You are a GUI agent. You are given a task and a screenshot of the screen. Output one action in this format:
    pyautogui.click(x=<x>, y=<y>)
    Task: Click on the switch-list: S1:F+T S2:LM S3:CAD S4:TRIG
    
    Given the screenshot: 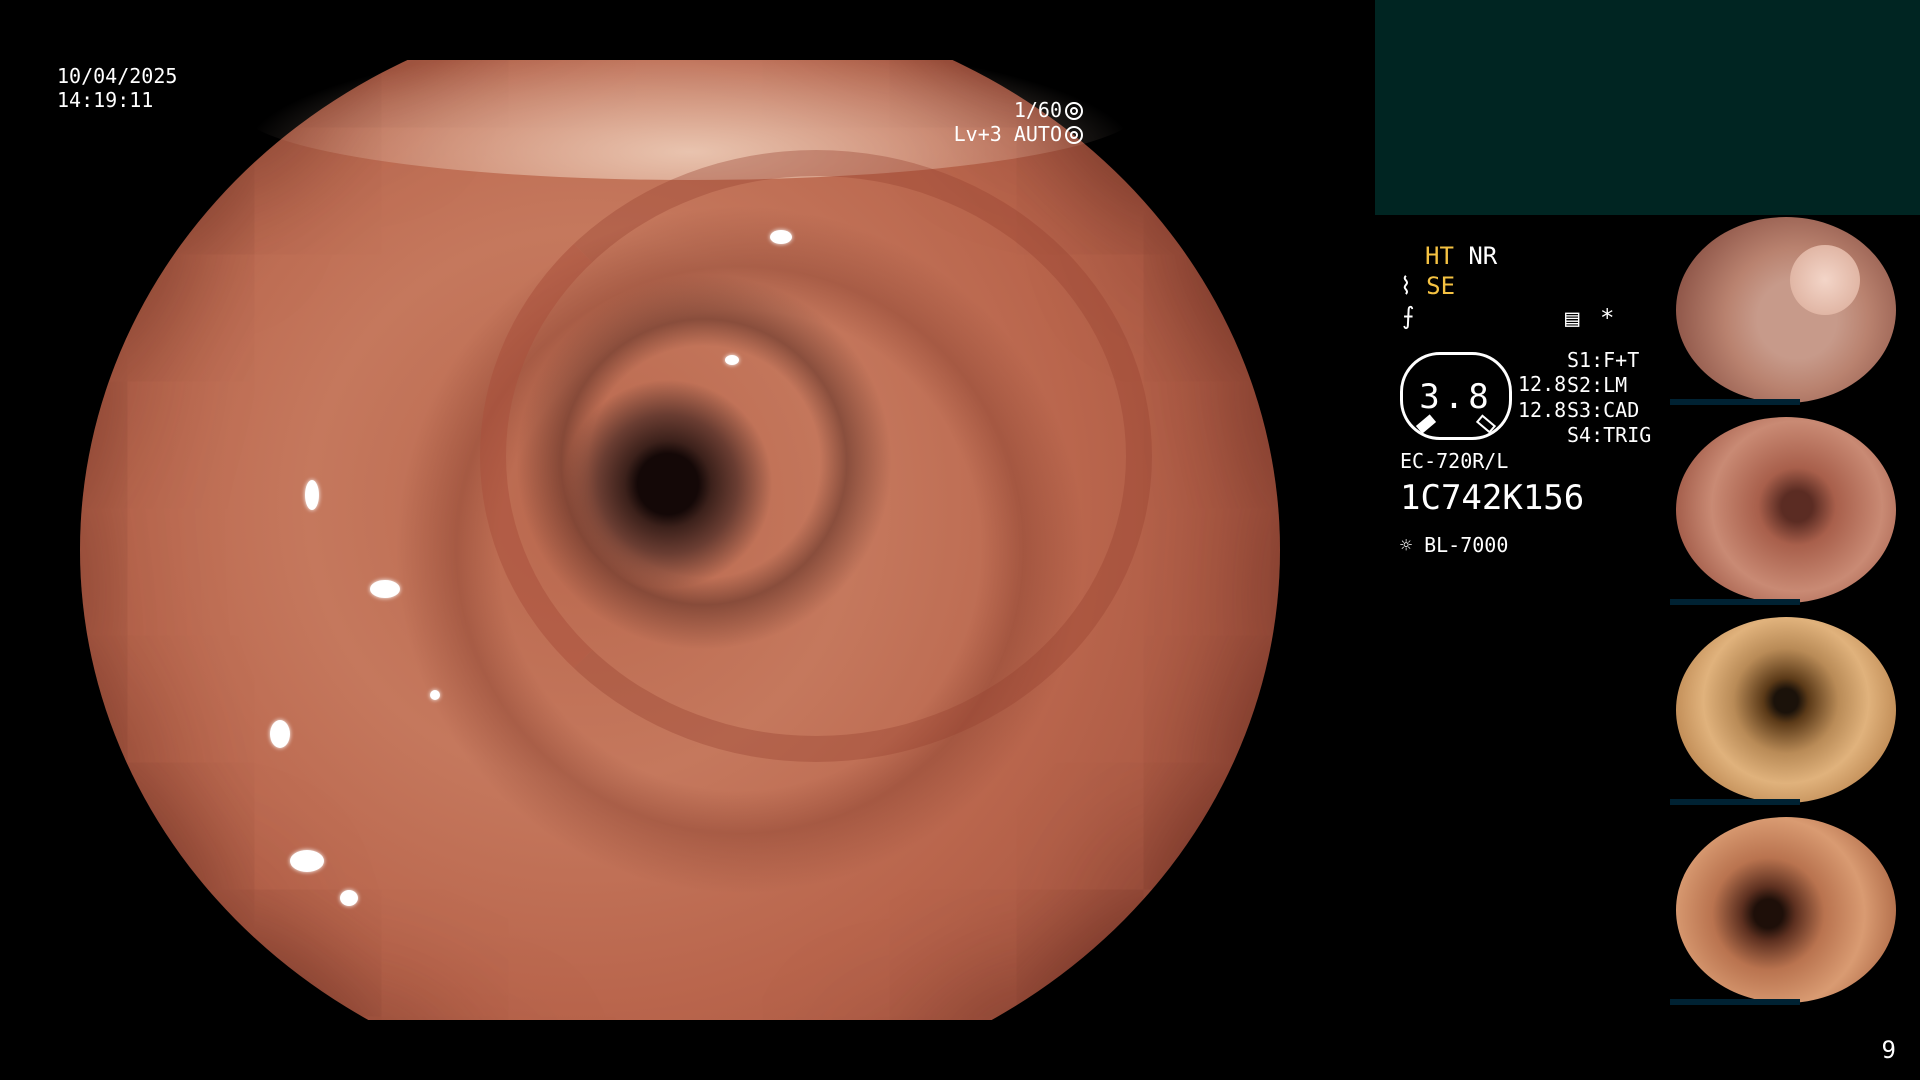 What is the action you would take?
    pyautogui.click(x=1609, y=398)
    